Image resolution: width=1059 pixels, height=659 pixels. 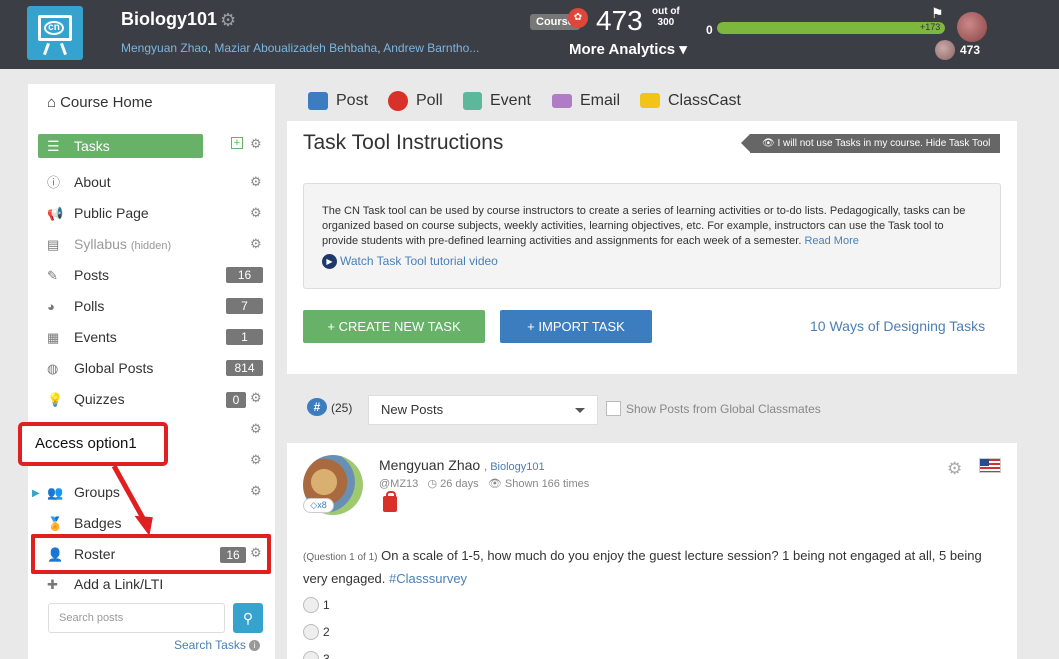 I want to click on post-filter-select: New Posts, so click(x=483, y=410).